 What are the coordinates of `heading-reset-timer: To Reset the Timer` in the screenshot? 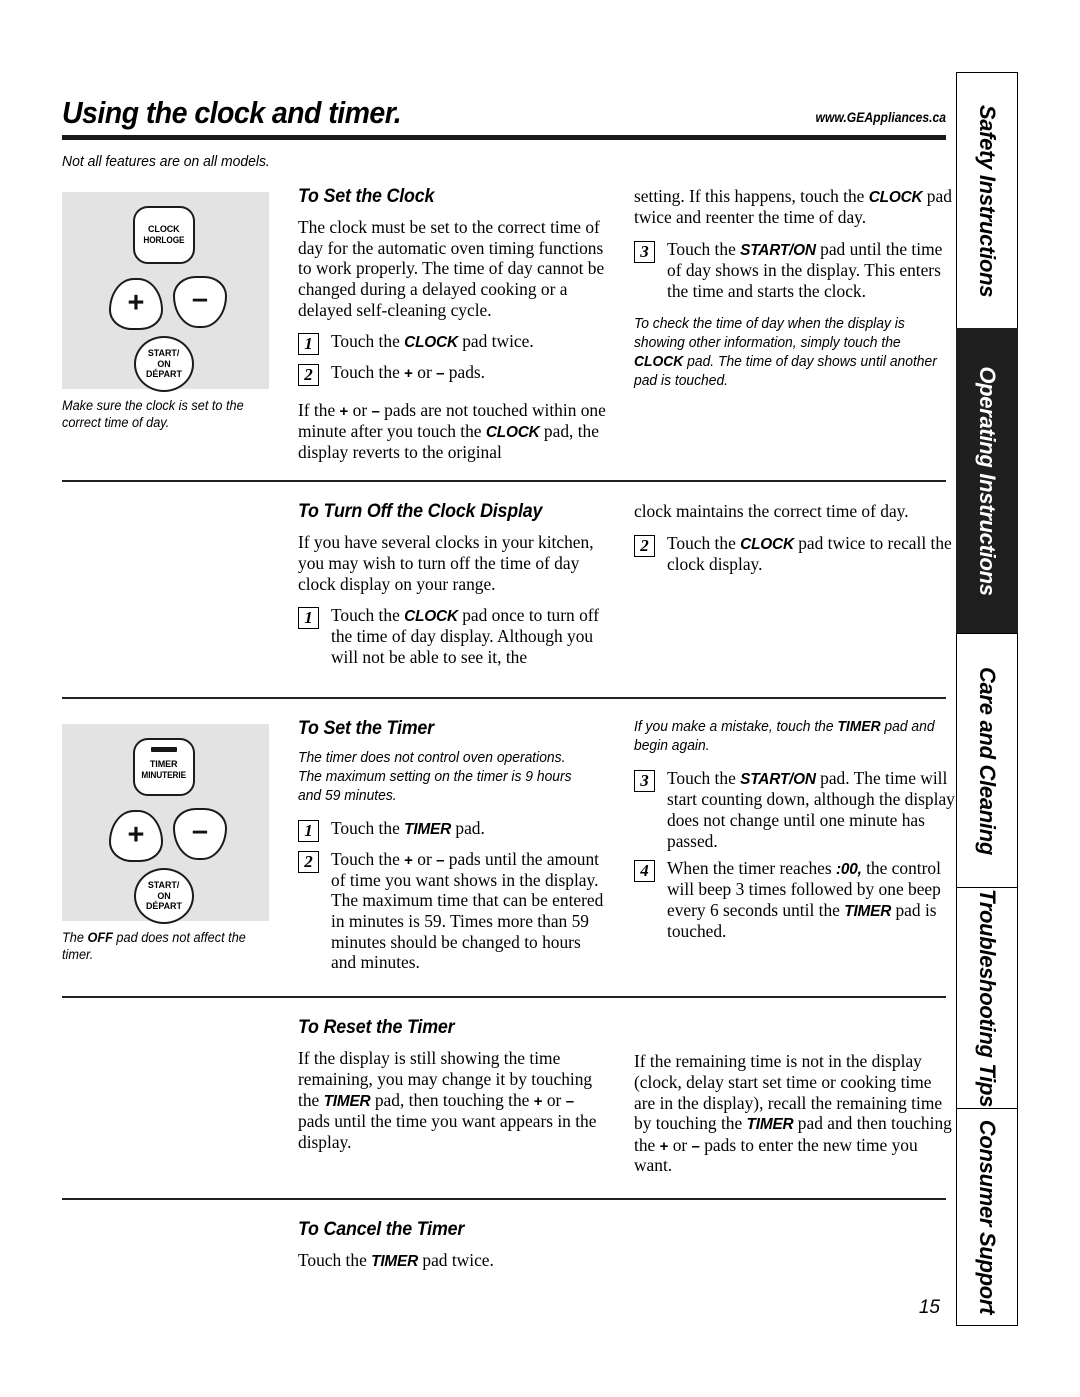 It's located at (376, 1028).